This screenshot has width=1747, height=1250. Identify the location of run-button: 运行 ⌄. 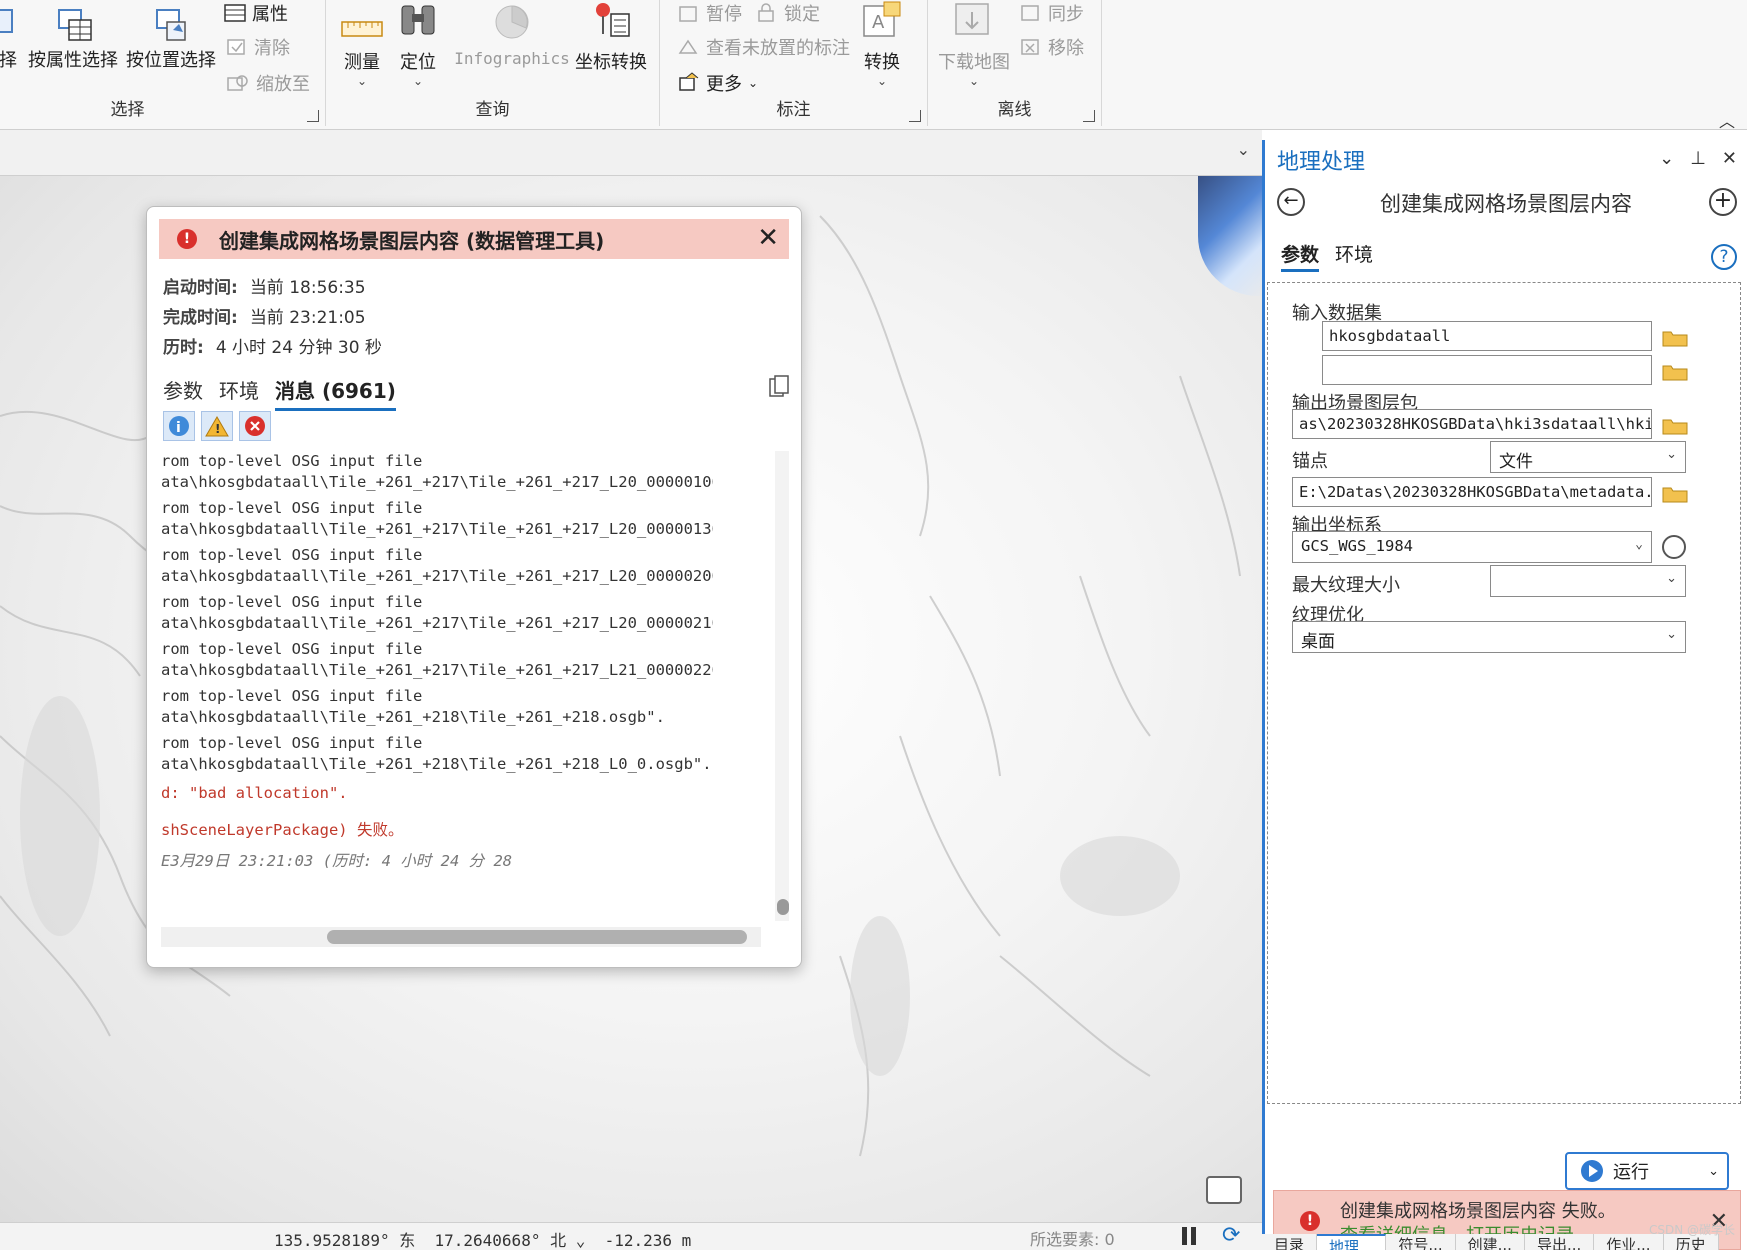
(1647, 1171).